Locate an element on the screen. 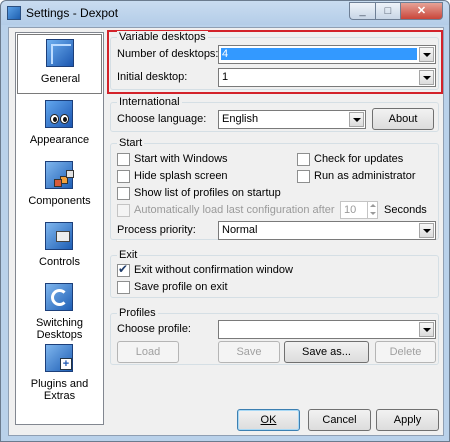  delete-profile-button: Delete is located at coordinates (405, 352).